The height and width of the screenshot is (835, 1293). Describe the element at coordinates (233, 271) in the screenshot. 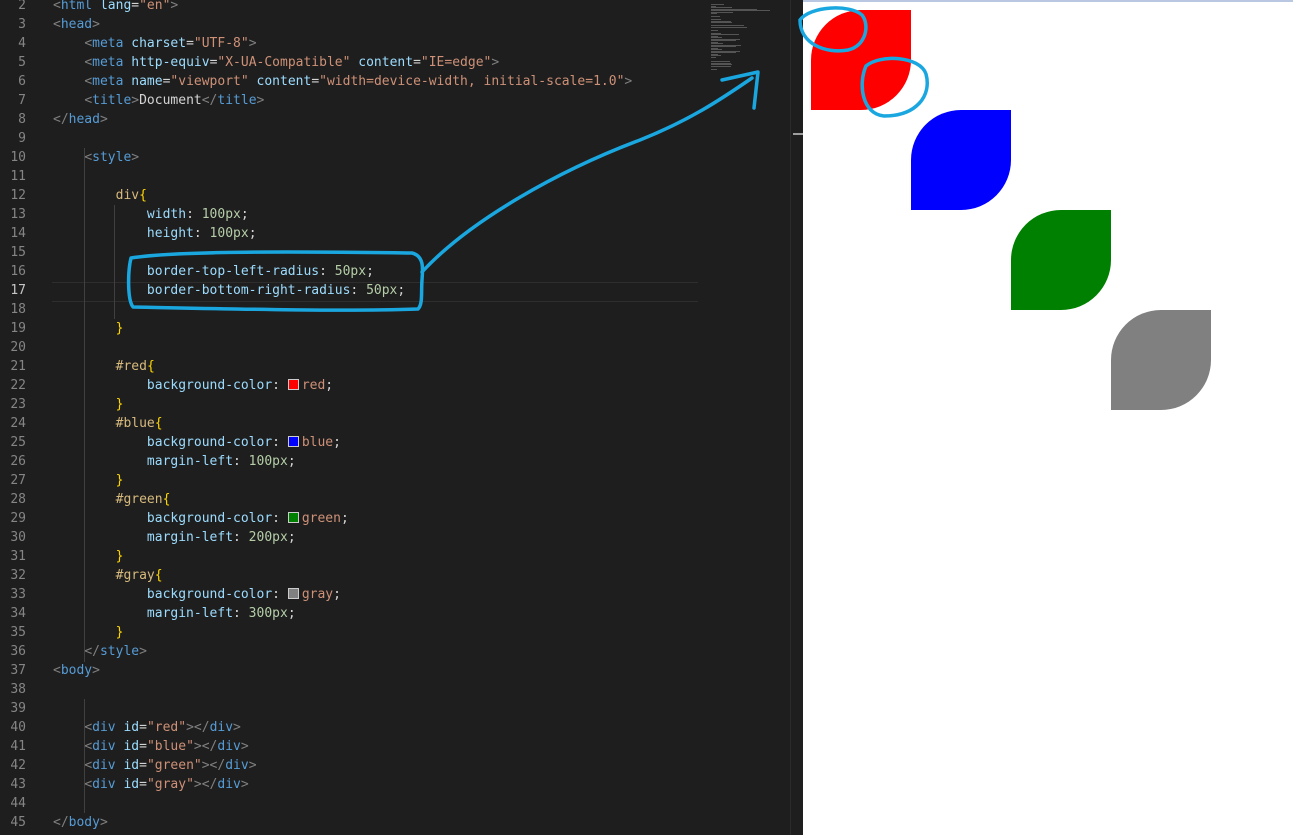

I see `code-token: border-top-left-radius` at that location.